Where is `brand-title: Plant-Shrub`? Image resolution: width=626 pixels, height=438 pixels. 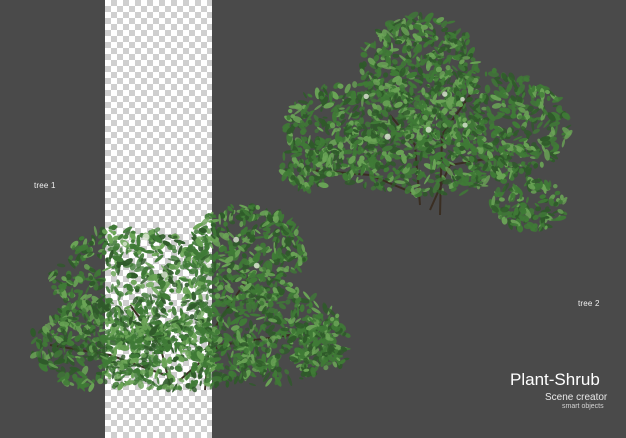
brand-title: Plant-Shrub is located at coordinates (555, 379).